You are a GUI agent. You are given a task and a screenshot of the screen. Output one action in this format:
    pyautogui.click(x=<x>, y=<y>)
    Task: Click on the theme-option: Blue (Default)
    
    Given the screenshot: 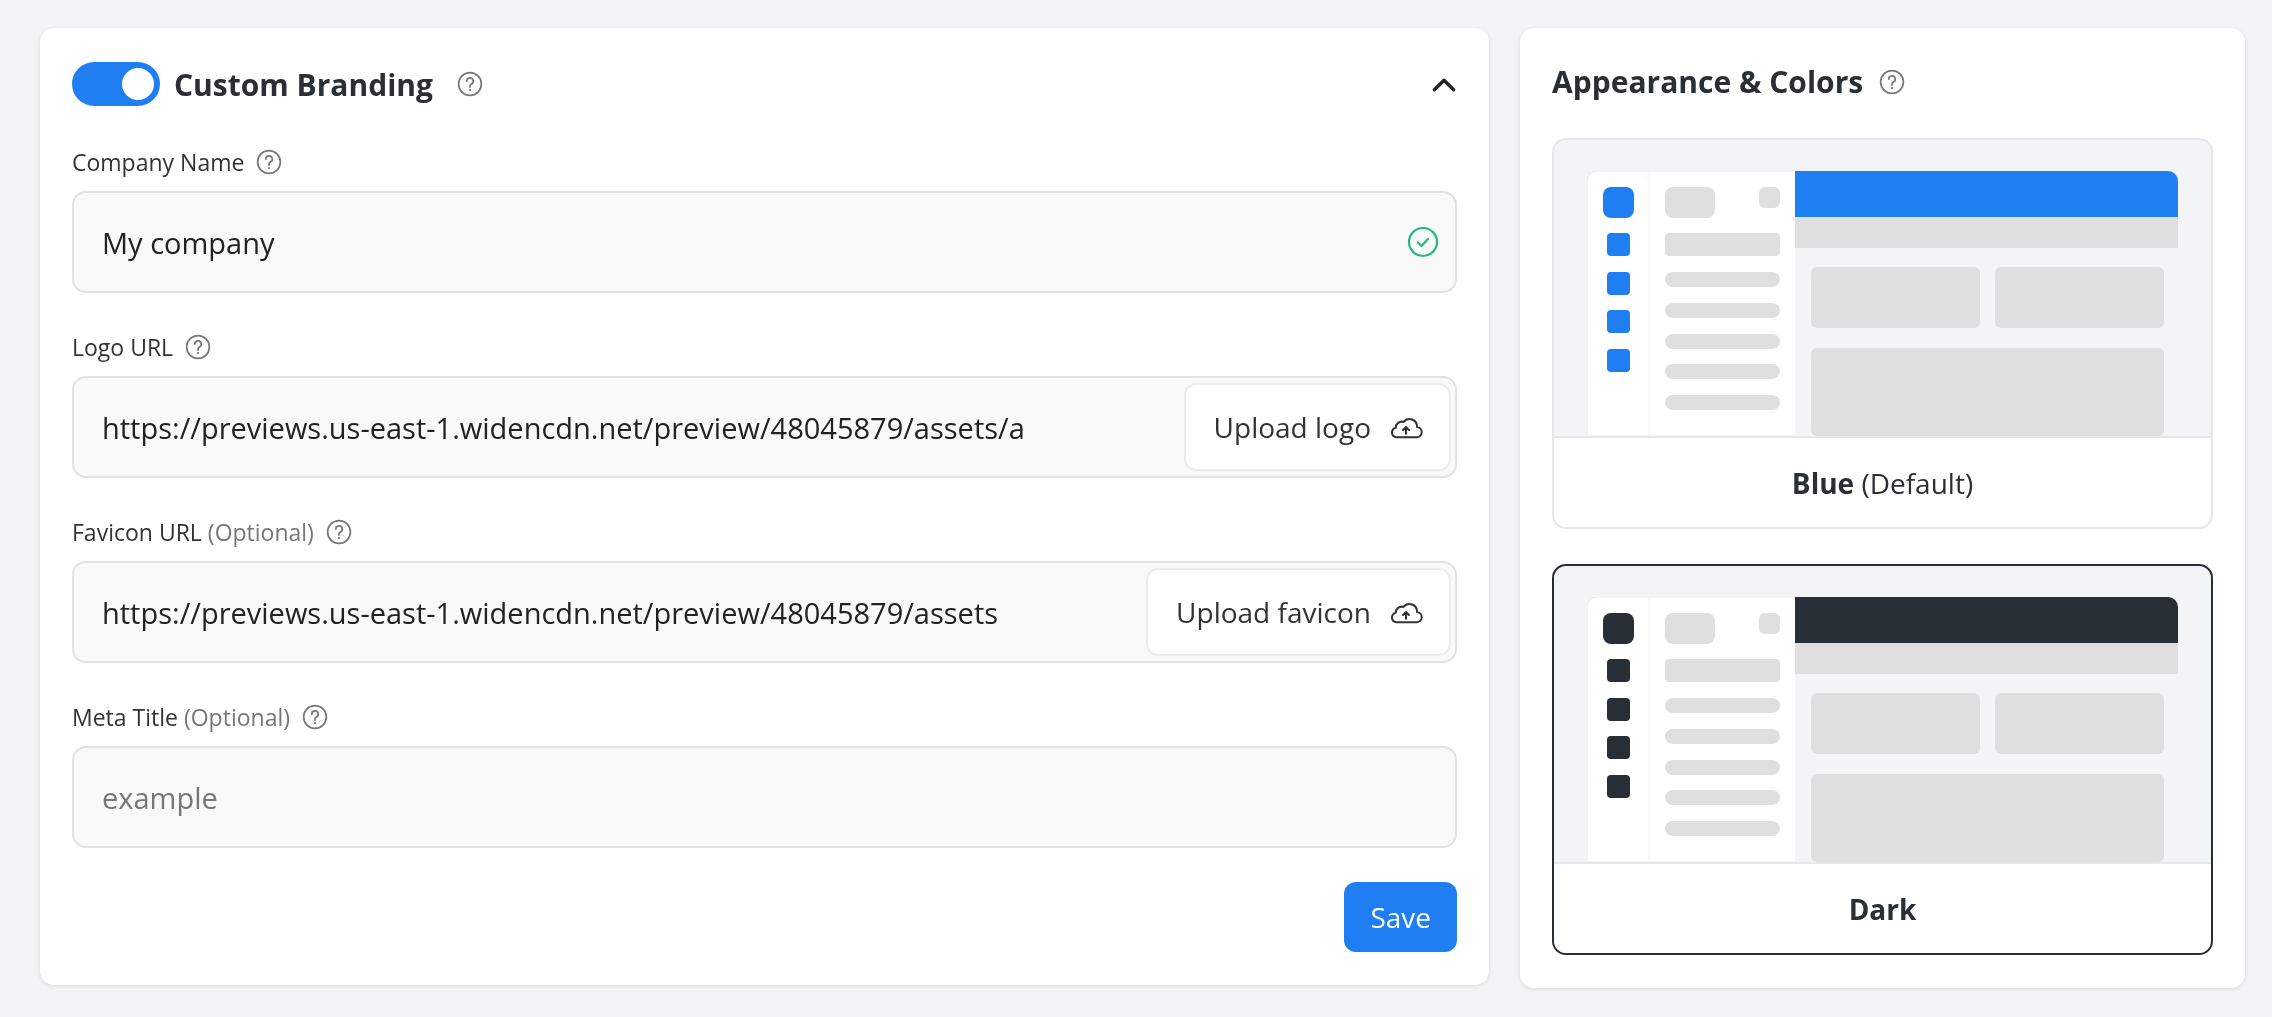 What is the action you would take?
    pyautogui.click(x=1882, y=333)
    